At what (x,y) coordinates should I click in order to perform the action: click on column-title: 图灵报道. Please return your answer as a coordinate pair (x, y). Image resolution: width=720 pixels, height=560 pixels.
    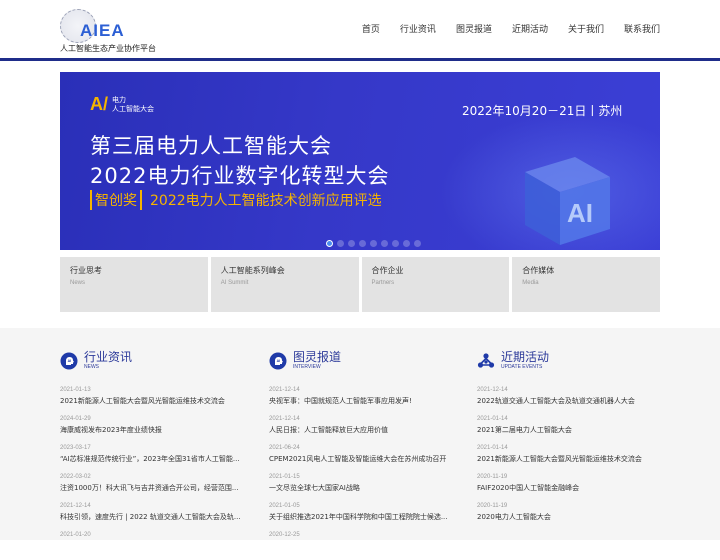
    Looking at the image, I should click on (317, 357).